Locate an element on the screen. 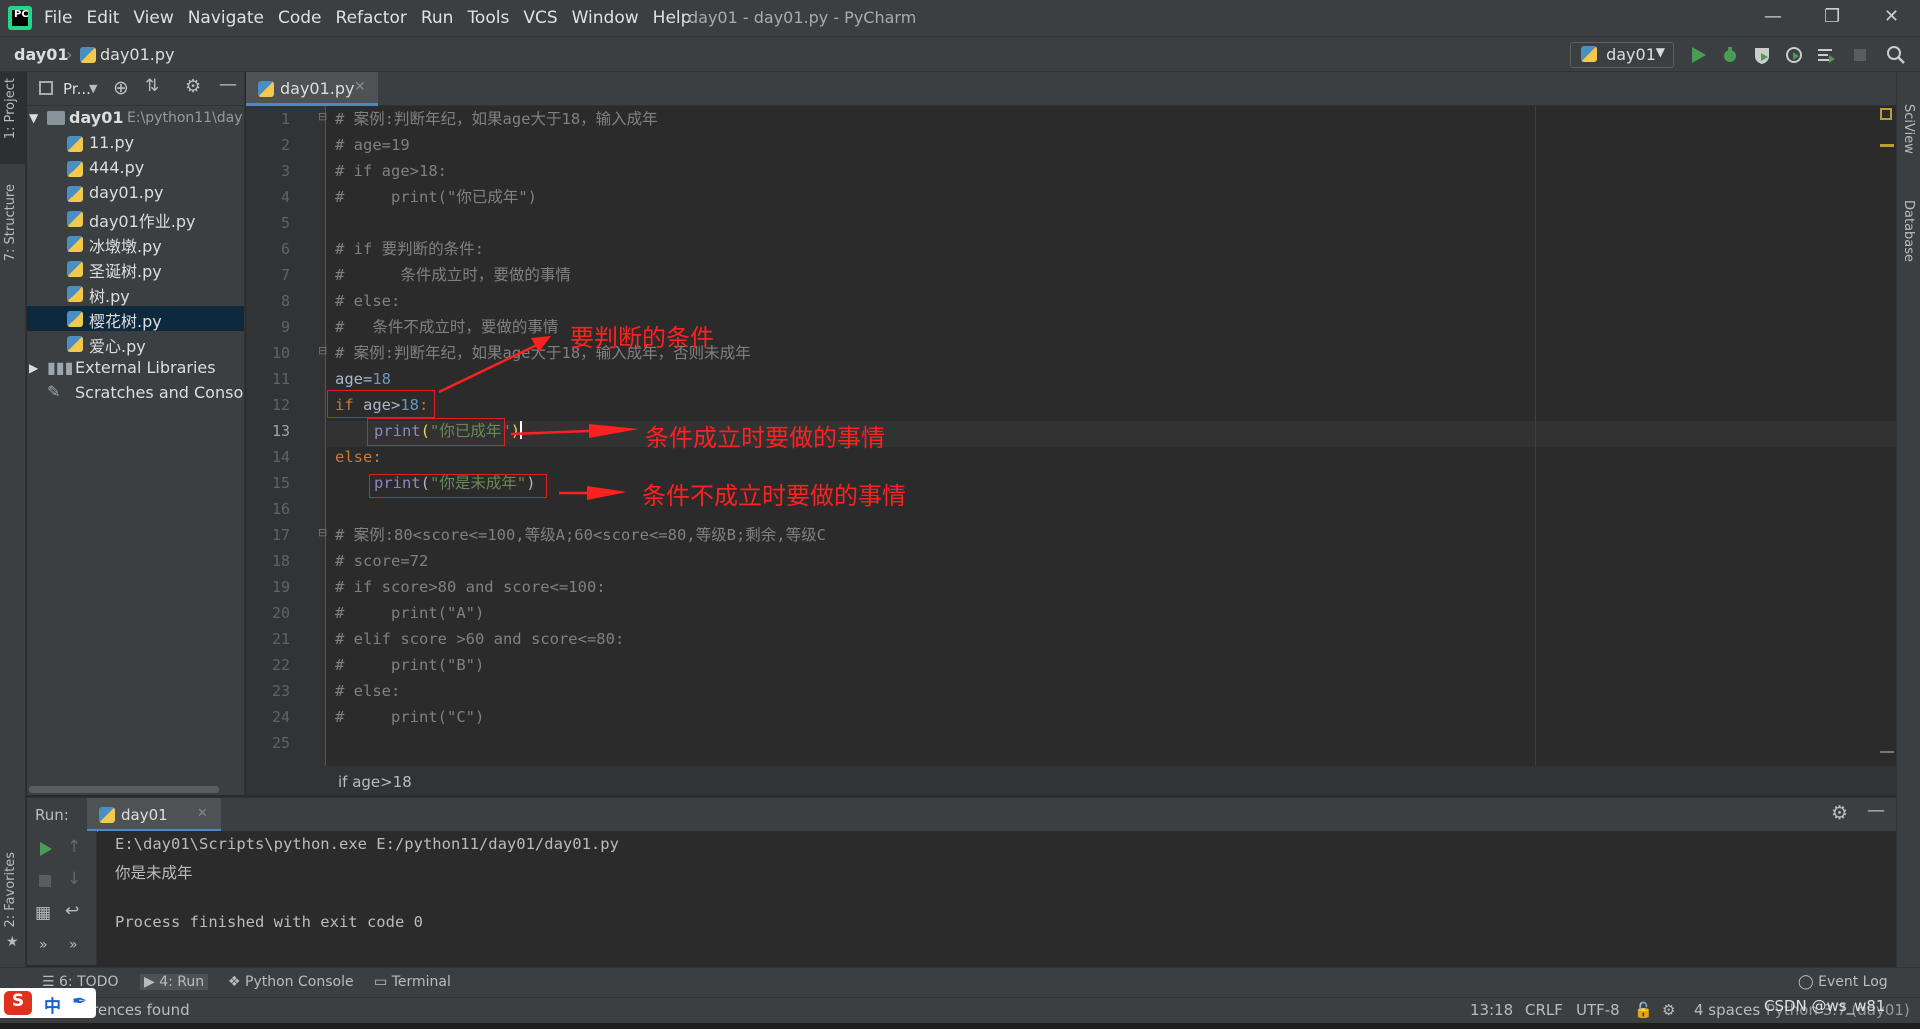 The image size is (1920, 1029). lock-icon: 🔓 is located at coordinates (1643, 1010).